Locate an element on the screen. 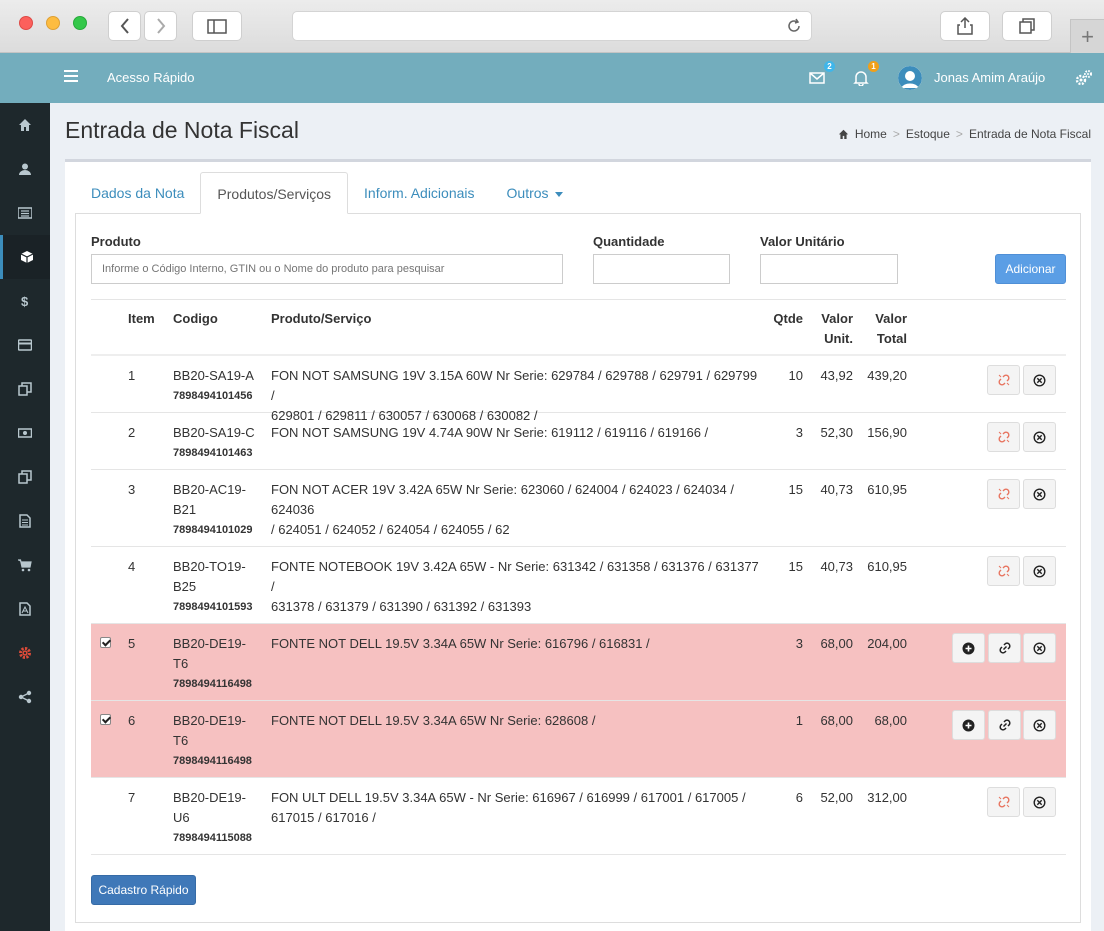  row-valor-unit: 40,73 is located at coordinates (836, 489).